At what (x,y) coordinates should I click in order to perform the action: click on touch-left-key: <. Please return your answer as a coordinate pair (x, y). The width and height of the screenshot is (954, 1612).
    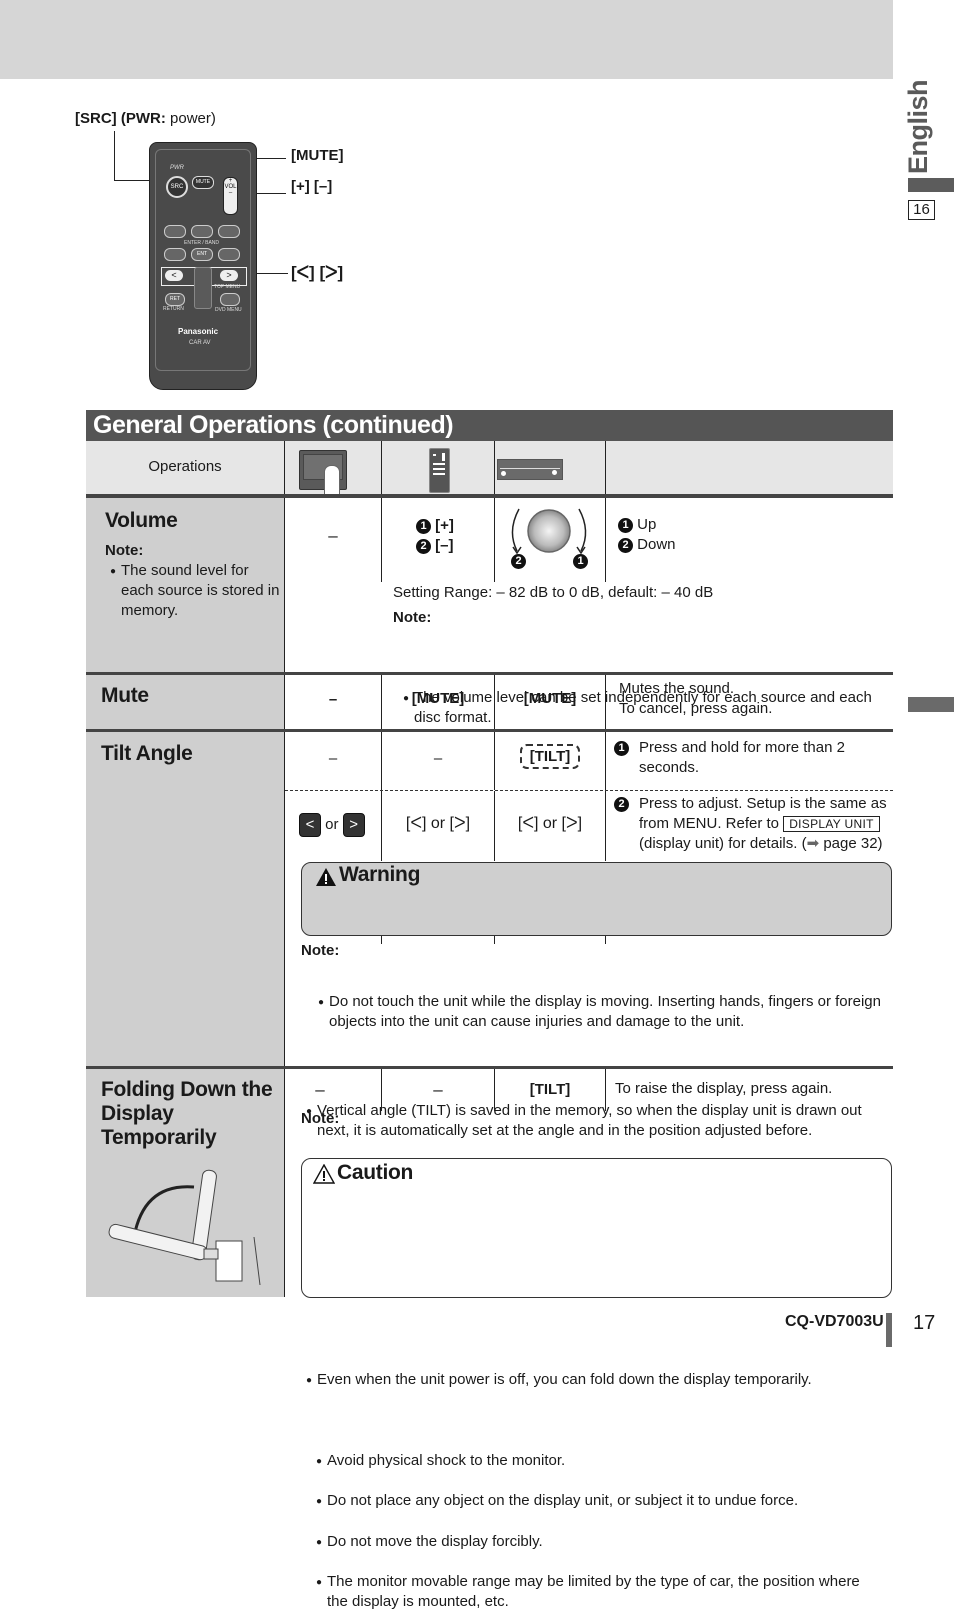
    Looking at the image, I should click on (310, 825).